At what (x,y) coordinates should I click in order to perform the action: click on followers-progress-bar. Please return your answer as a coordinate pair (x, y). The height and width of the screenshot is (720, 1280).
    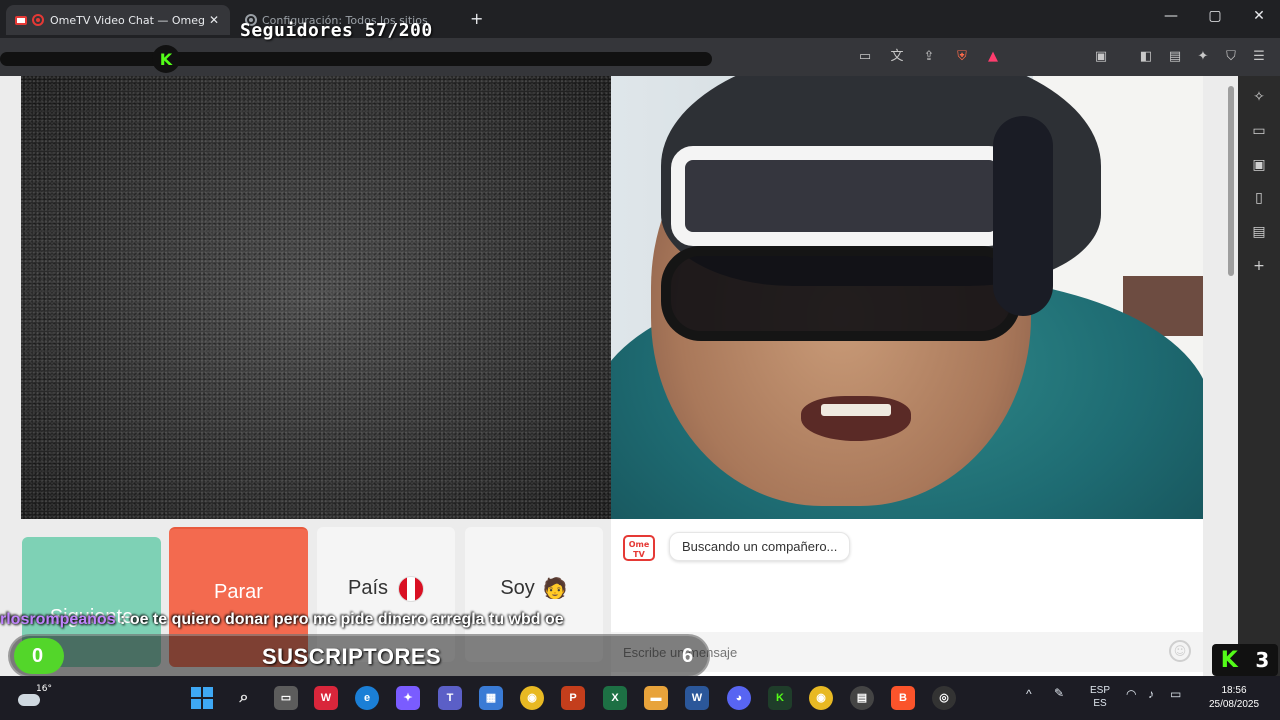
    Looking at the image, I should click on (356, 59).